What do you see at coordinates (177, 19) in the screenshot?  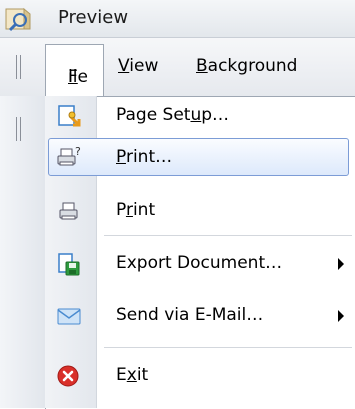 I see `title-bar: Preview` at bounding box center [177, 19].